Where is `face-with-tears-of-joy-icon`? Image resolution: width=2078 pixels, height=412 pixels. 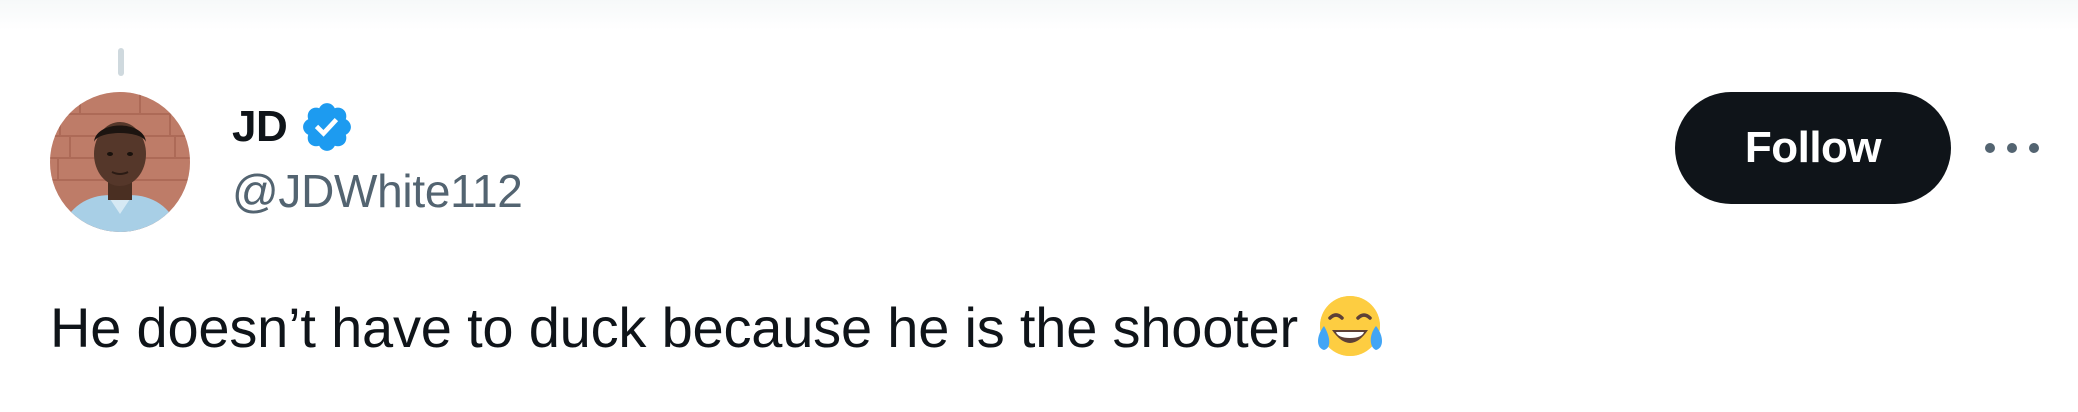
face-with-tears-of-joy-icon is located at coordinates (1350, 328).